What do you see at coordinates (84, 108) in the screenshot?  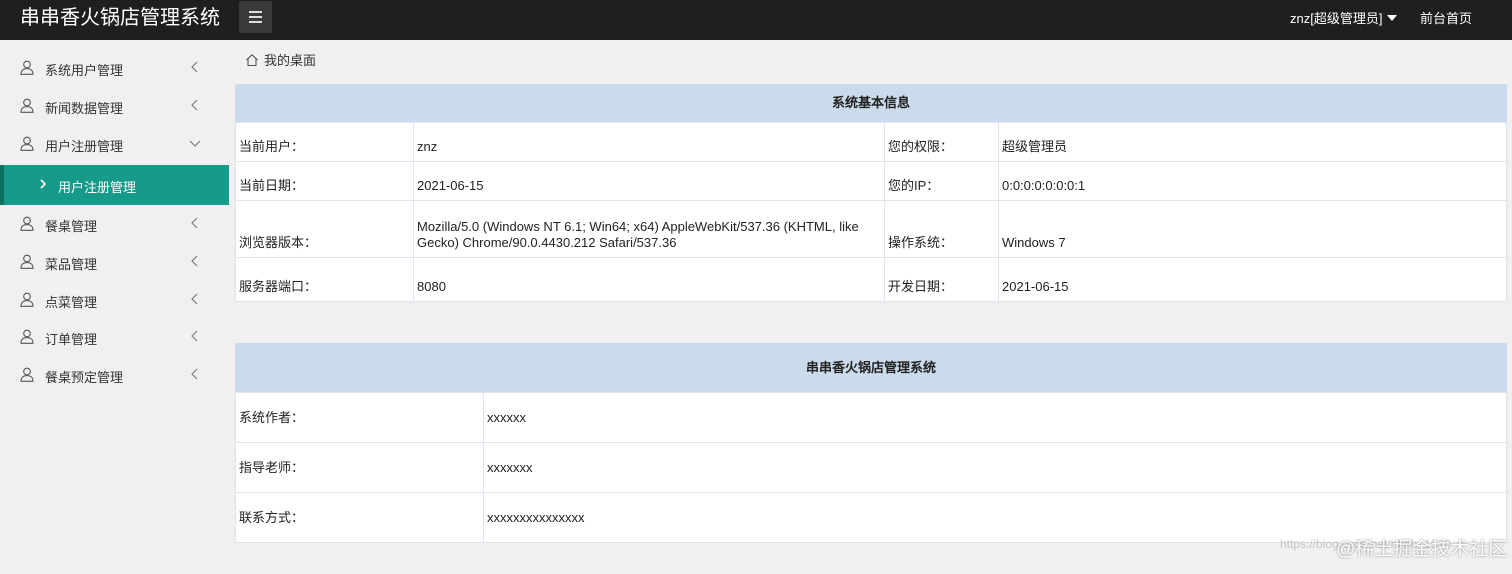 I see `sidebar-item-label: 新闻数据管理` at bounding box center [84, 108].